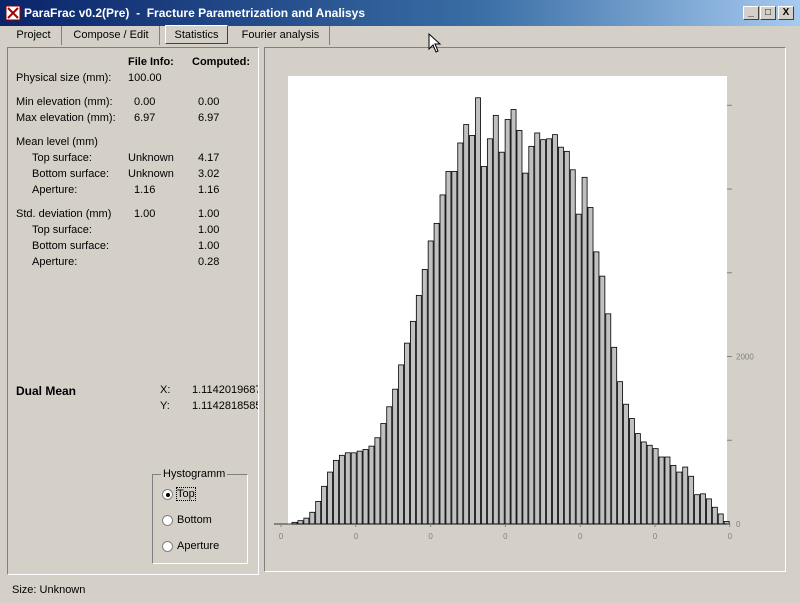 The width and height of the screenshot is (800, 603). What do you see at coordinates (13, 13) in the screenshot?
I see `app-icon` at bounding box center [13, 13].